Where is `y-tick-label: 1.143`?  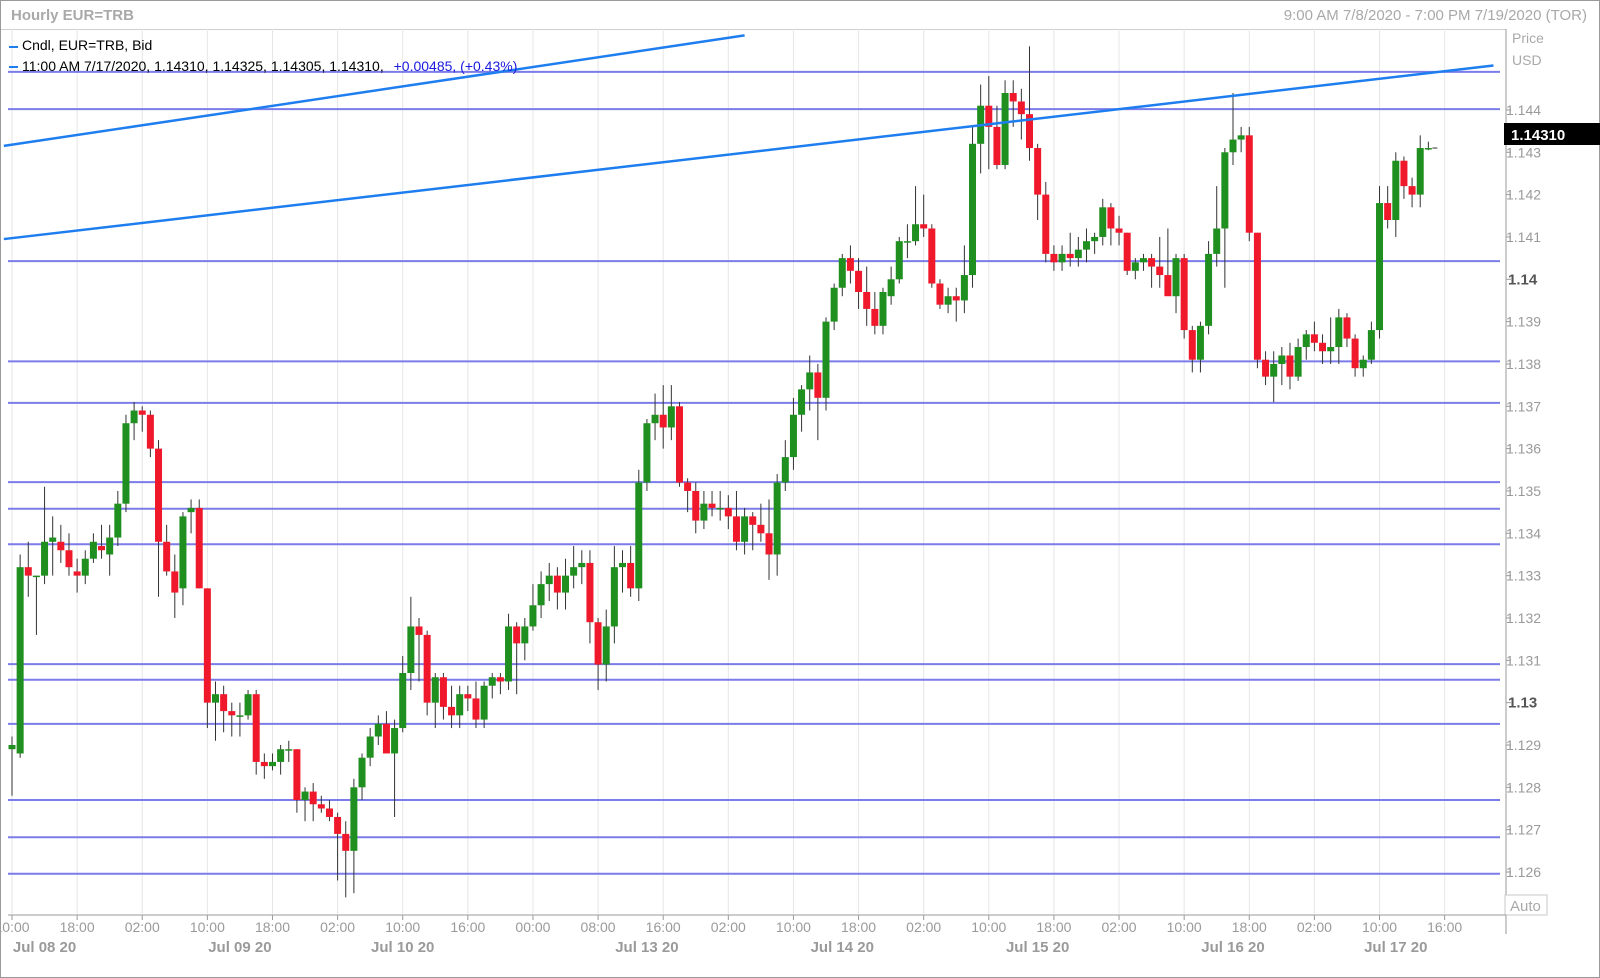
y-tick-label: 1.143 is located at coordinates (1523, 152).